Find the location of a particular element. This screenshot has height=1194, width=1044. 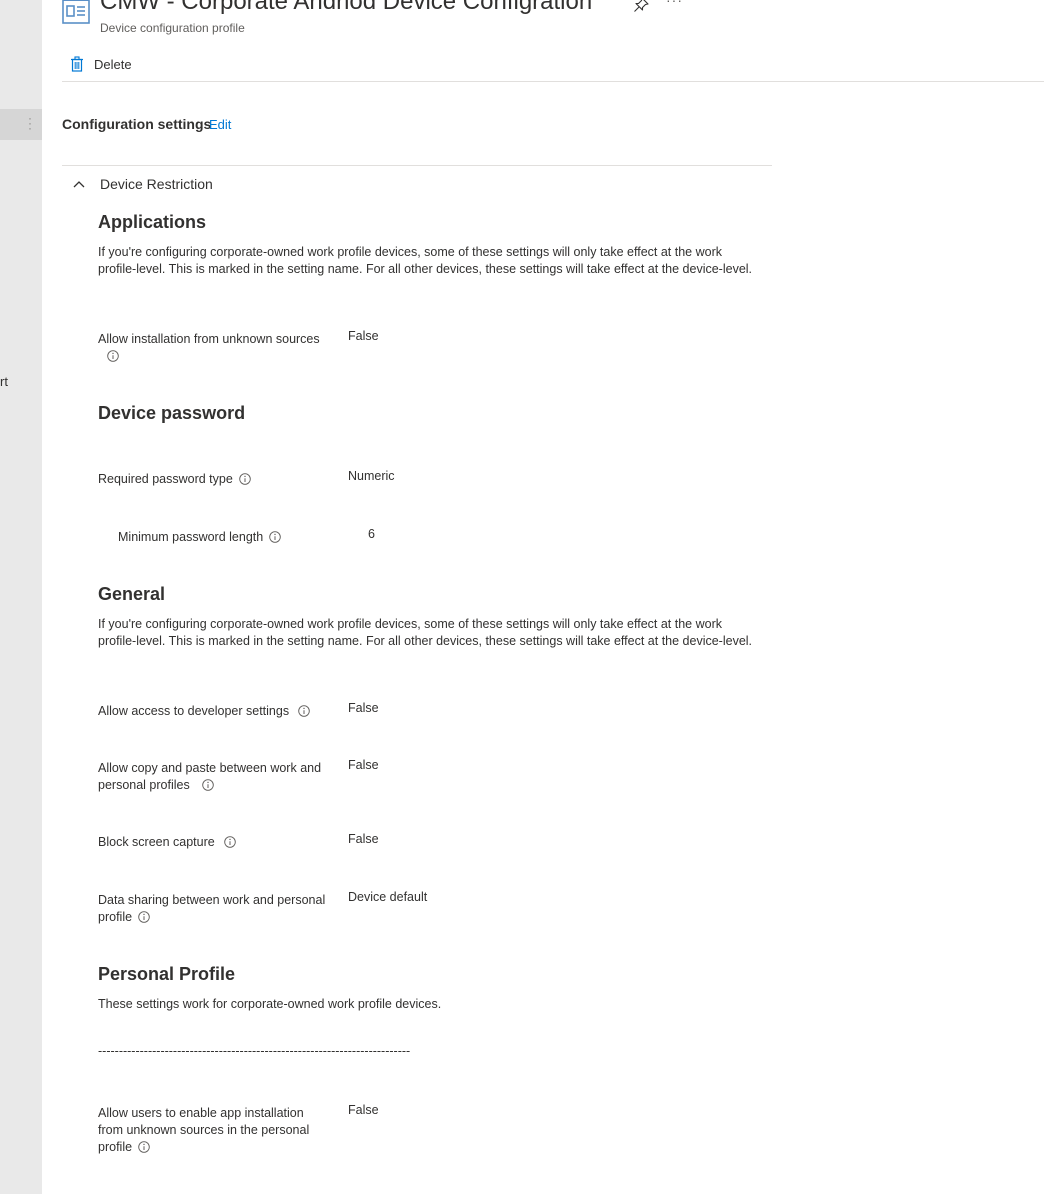

section-heading-general: General is located at coordinates (132, 594).